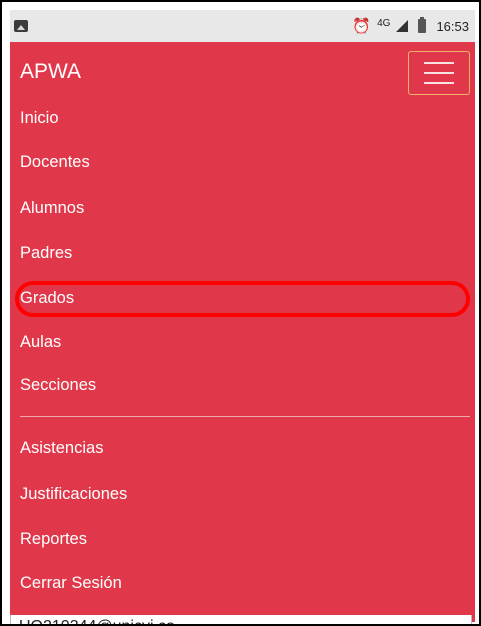  I want to click on nav-item-cerrar-sesion: Cerrar Sesión, so click(71, 583).